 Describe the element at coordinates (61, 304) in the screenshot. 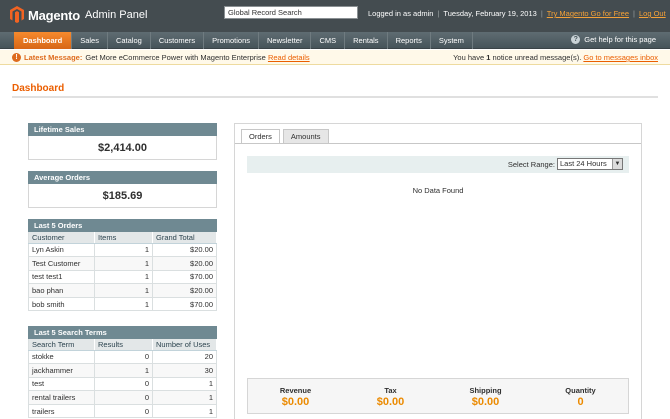

I see `cell-customer: bob smith` at that location.